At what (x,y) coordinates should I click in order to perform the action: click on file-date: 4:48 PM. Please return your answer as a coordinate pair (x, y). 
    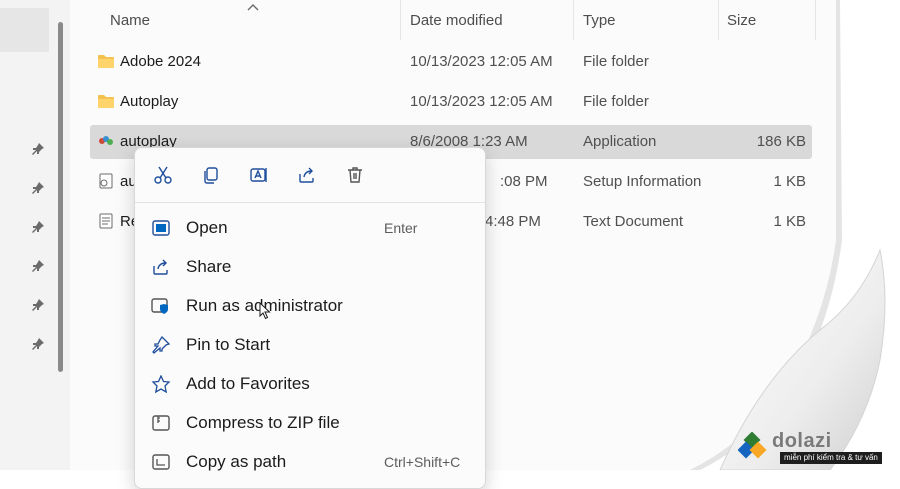
    Looking at the image, I should click on (513, 221).